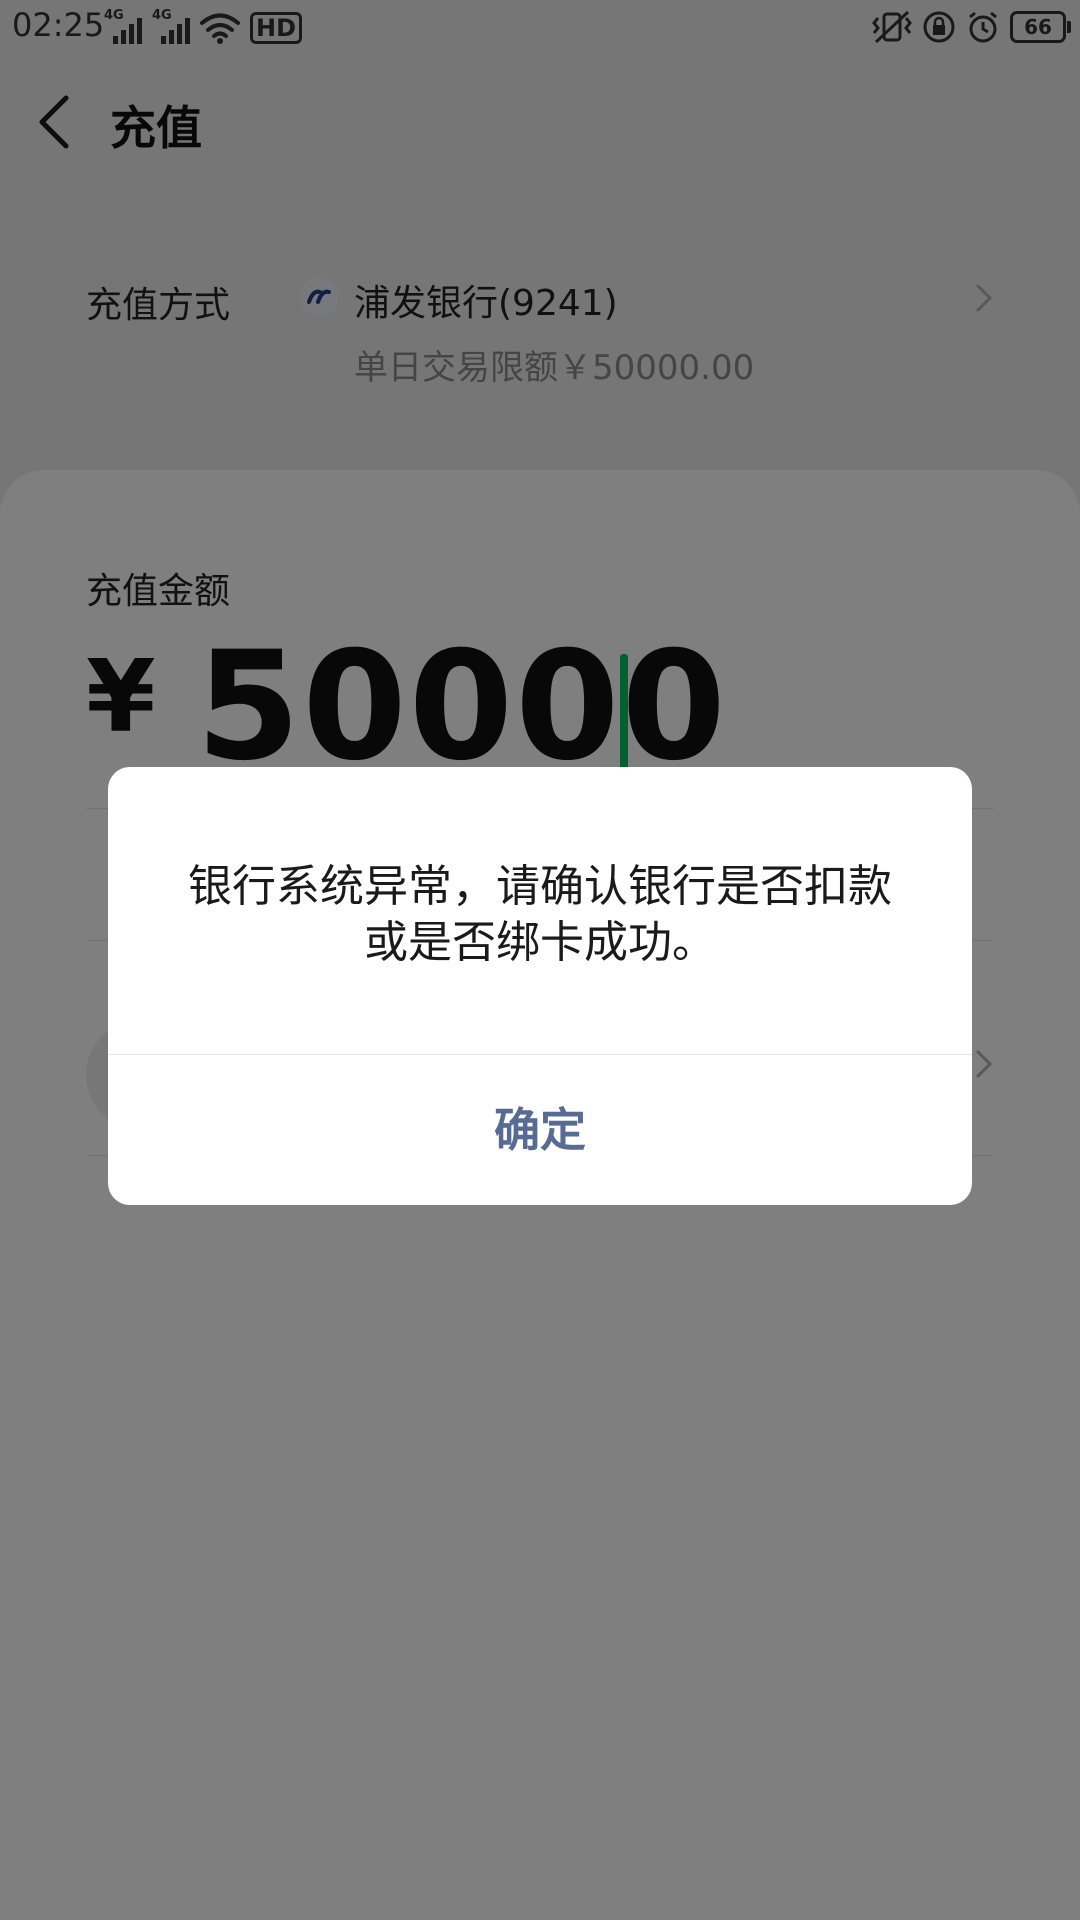 The height and width of the screenshot is (1920, 1080). What do you see at coordinates (540, 886) in the screenshot?
I see `dialog-message-line: 银行系统异常，请确认银行是否扣款` at bounding box center [540, 886].